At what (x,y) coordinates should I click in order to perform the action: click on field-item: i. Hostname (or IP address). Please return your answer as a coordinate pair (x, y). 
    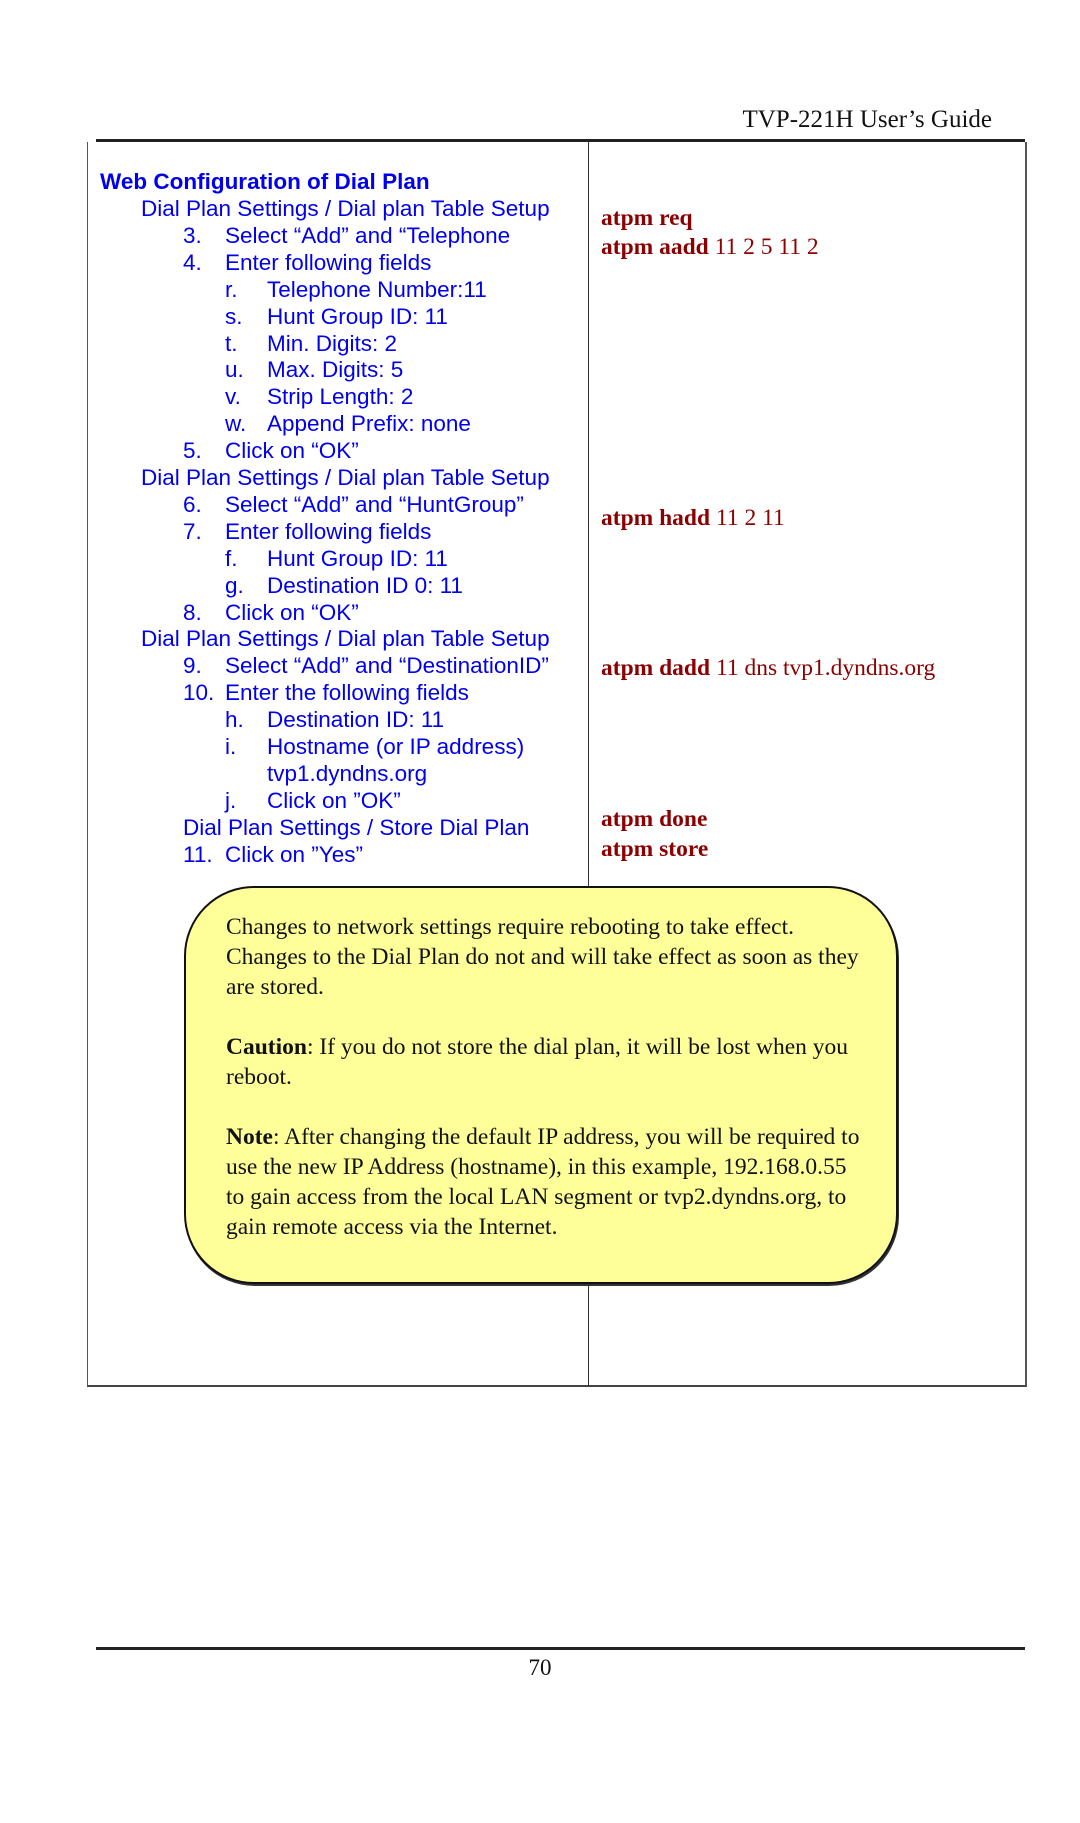
    Looking at the image, I should click on (374, 746).